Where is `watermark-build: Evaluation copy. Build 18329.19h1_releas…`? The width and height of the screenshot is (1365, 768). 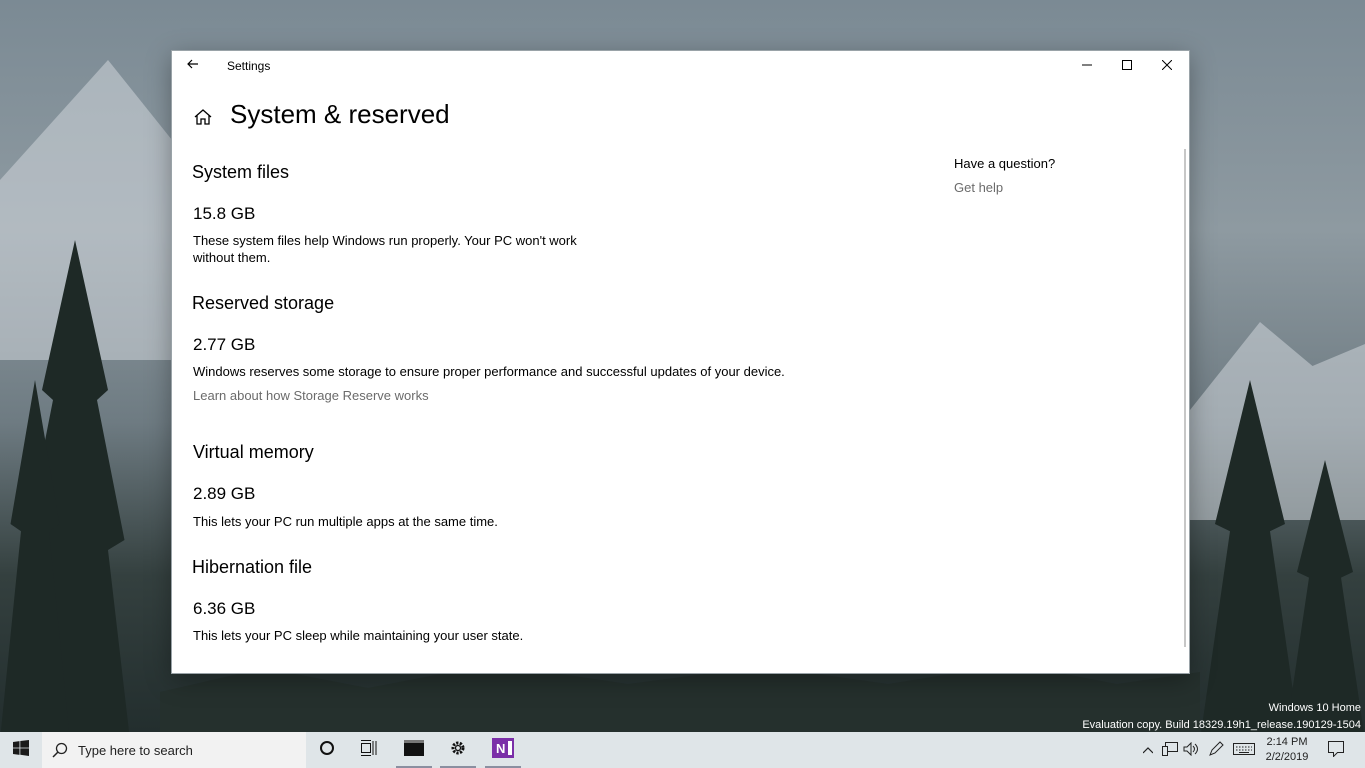 watermark-build: Evaluation copy. Build 18329.19h1_releas… is located at coordinates (1221, 725).